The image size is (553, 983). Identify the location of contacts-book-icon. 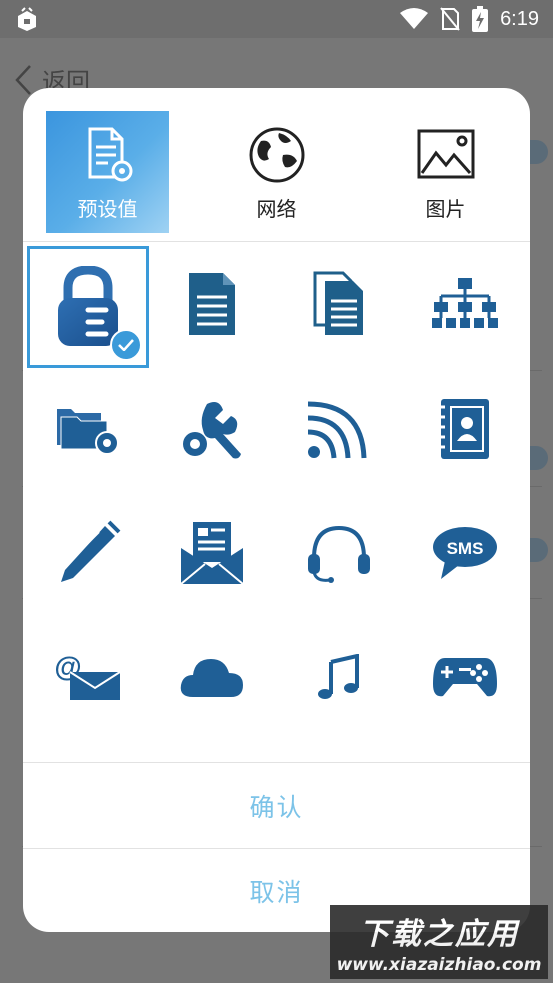
(464, 429).